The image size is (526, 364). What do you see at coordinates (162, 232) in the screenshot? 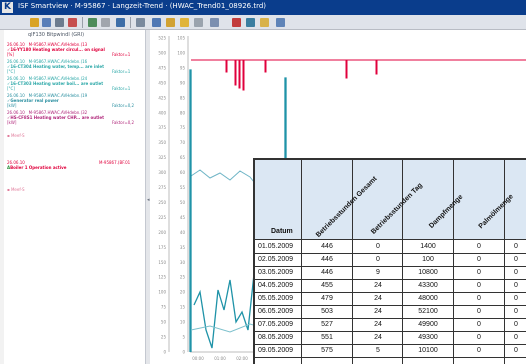
I see `y-outer-tick-label: 200` at bounding box center [162, 232].